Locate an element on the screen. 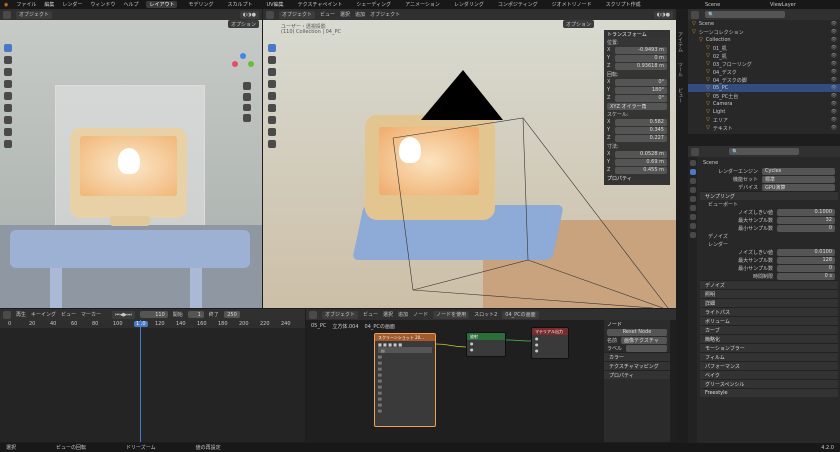 The height and width of the screenshot is (452, 840). outliner-item: ▽ シーンコレクション 👁 is located at coordinates (764, 32).